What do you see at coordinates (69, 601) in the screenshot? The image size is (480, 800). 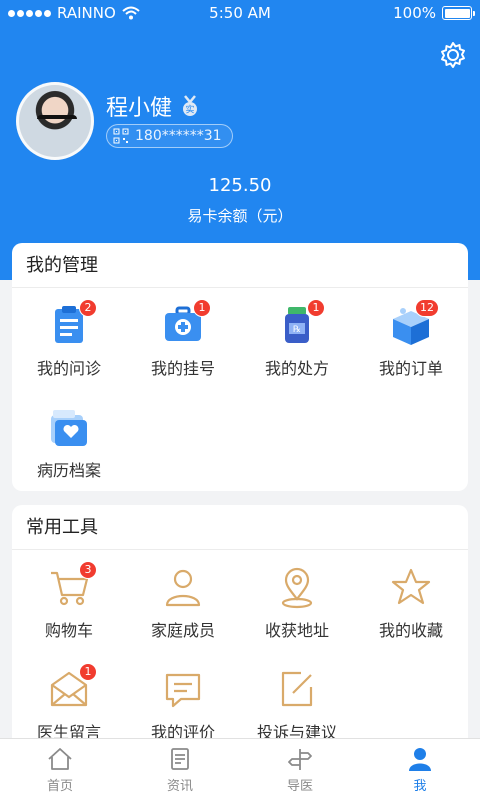 I see `tool-item-cart: 3 购物车` at bounding box center [69, 601].